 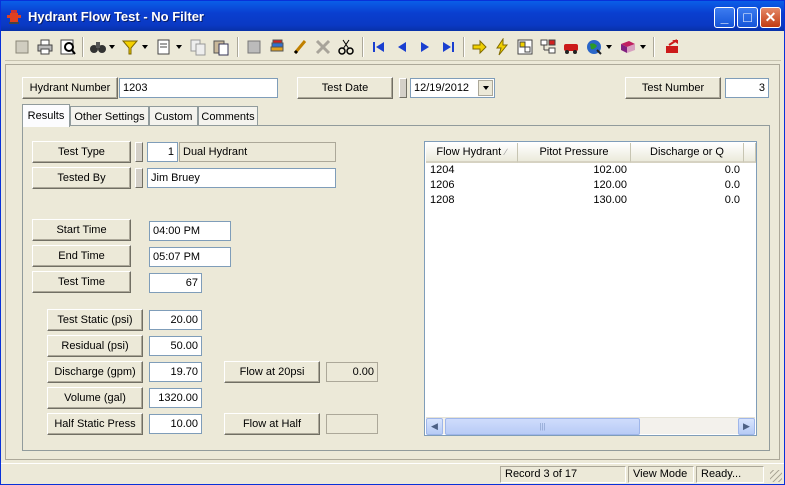 I want to click on table-icon, so click(x=254, y=47).